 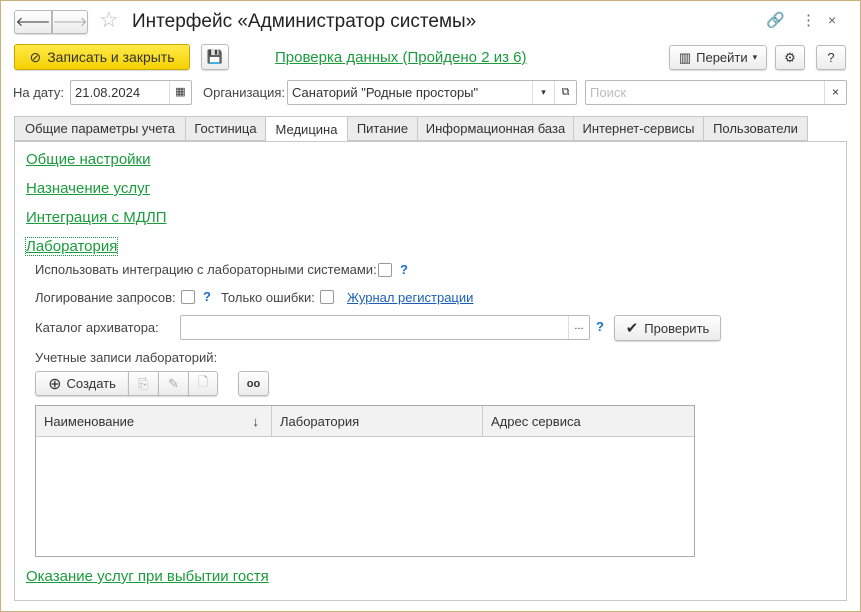 I want to click on date-label: На дату:, so click(x=38, y=92).